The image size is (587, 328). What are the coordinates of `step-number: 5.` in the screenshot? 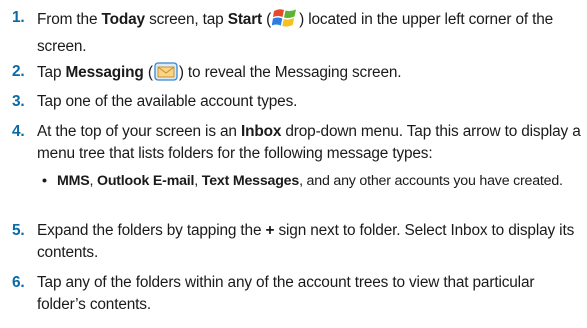 It's located at (18, 230).